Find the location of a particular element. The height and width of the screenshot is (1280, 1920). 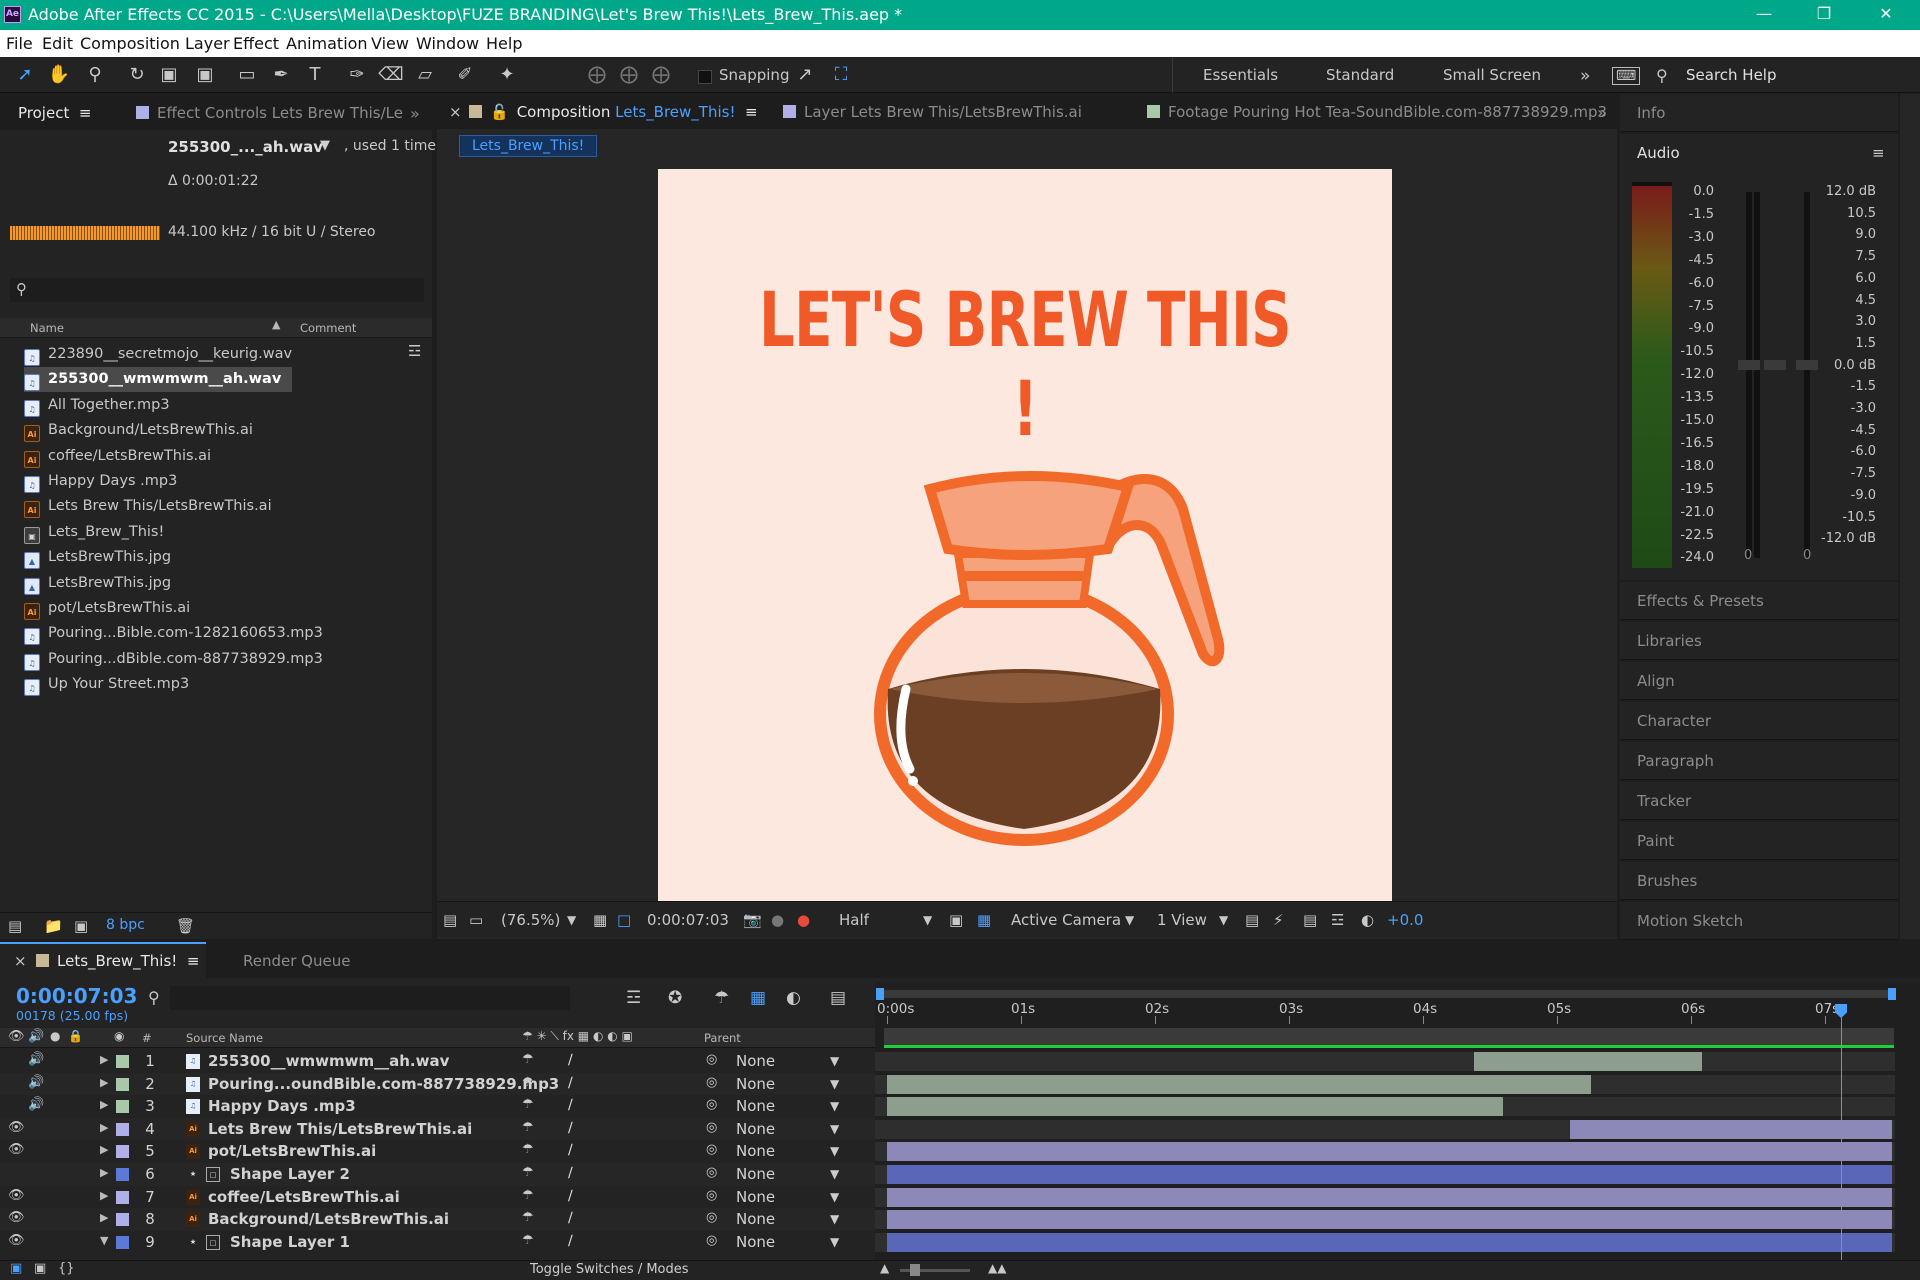

transparency-grid-icon: □ is located at coordinates (624, 920).